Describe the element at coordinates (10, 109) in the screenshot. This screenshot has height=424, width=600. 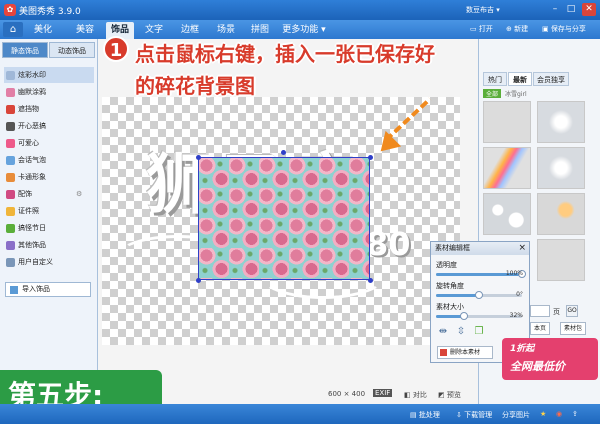
I see `mask-icon` at that location.